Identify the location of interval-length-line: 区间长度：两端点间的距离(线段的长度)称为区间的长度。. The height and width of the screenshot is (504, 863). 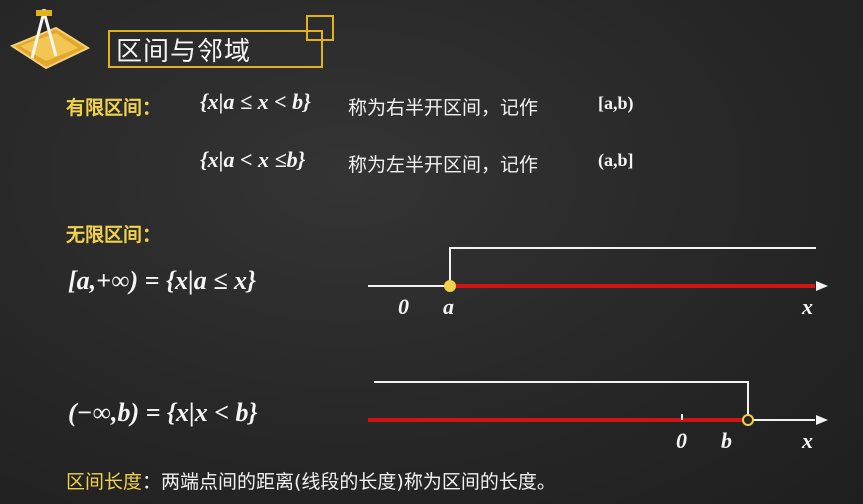
(311, 480).